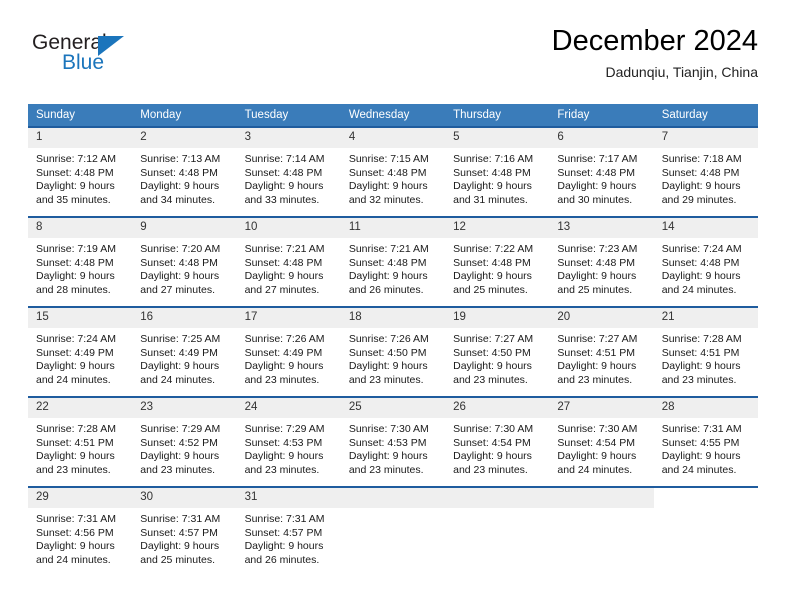  Describe the element at coordinates (601, 408) in the screenshot. I see `day-number: 27` at that location.